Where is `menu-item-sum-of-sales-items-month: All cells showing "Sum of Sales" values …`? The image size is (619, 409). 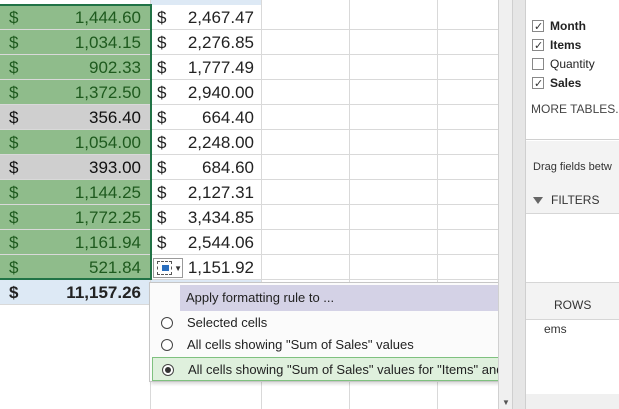 menu-item-sum-of-sales-items-month: All cells showing "Sum of Sales" values … is located at coordinates (325, 369).